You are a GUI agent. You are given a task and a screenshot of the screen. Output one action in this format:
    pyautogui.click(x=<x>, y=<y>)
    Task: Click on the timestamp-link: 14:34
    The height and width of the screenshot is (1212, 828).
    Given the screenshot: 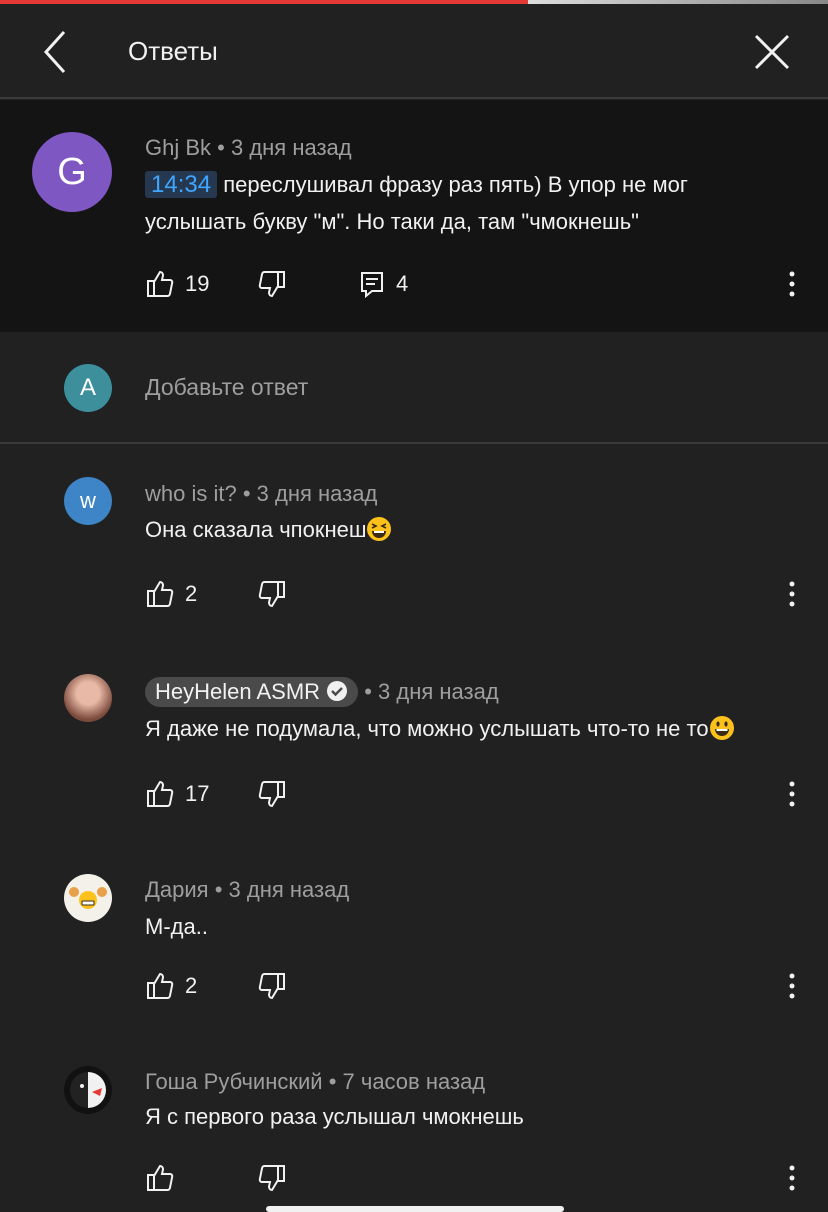 What is the action you would take?
    pyautogui.click(x=181, y=184)
    